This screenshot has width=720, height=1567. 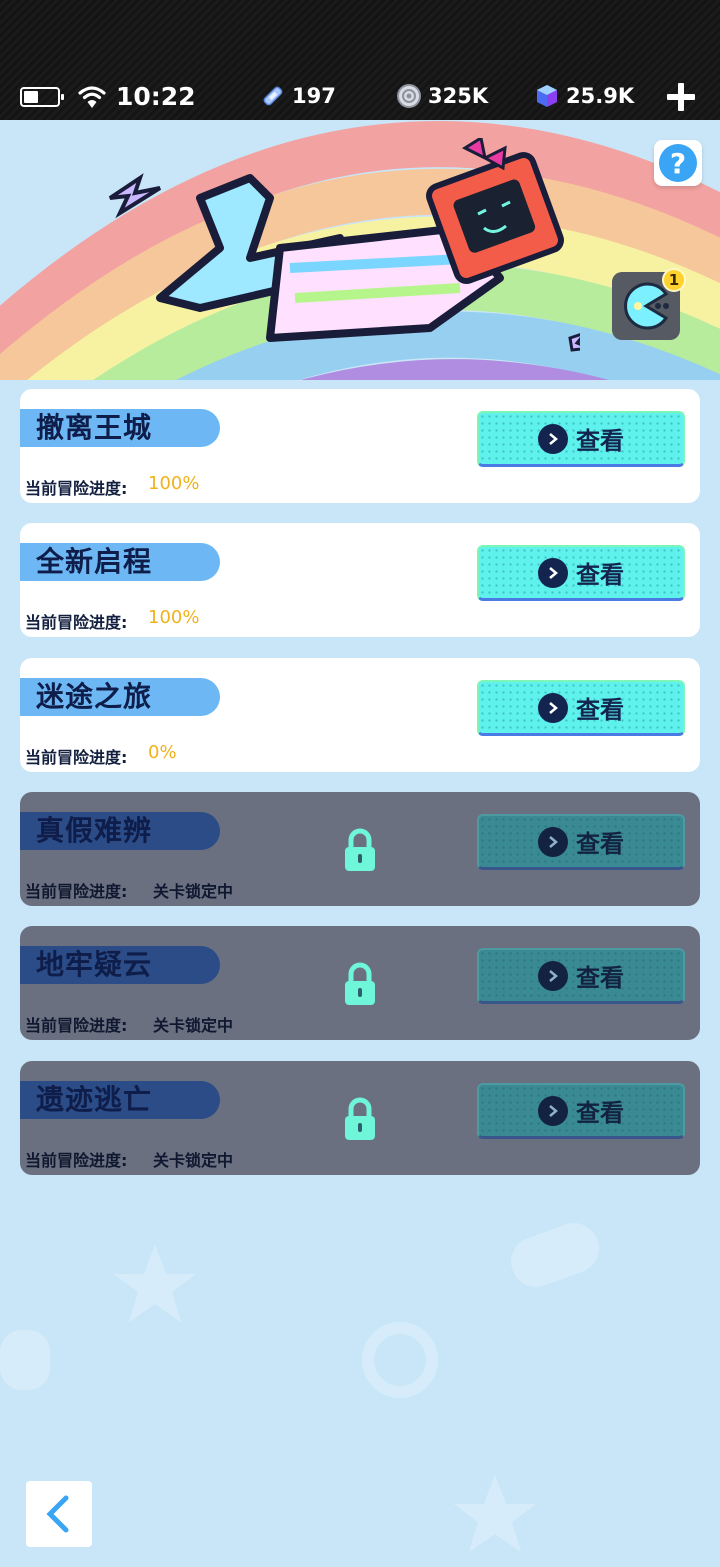 What do you see at coordinates (94, 427) in the screenshot?
I see `chapter-name: 撤离王城` at bounding box center [94, 427].